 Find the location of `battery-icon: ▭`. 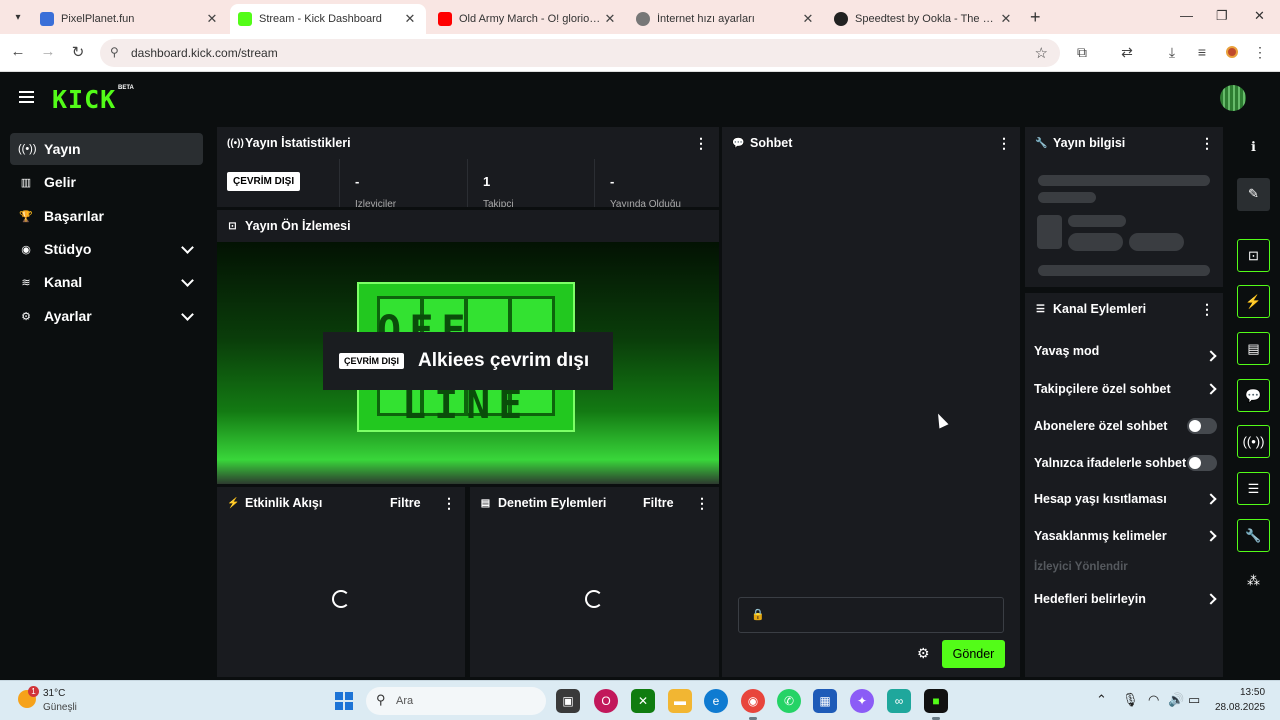

battery-icon: ▭ is located at coordinates (1194, 700).